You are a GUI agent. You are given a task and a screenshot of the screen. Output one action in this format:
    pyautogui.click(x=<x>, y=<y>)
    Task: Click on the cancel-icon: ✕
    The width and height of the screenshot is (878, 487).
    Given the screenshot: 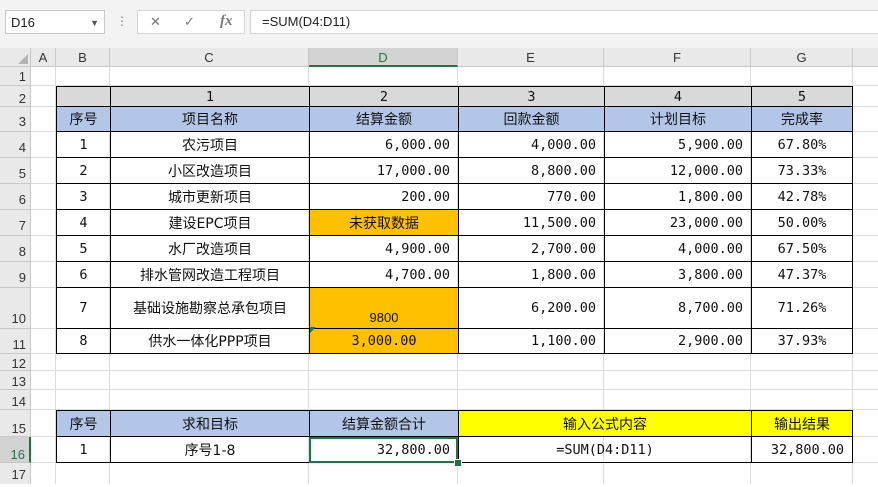 What is the action you would take?
    pyautogui.click(x=155, y=22)
    